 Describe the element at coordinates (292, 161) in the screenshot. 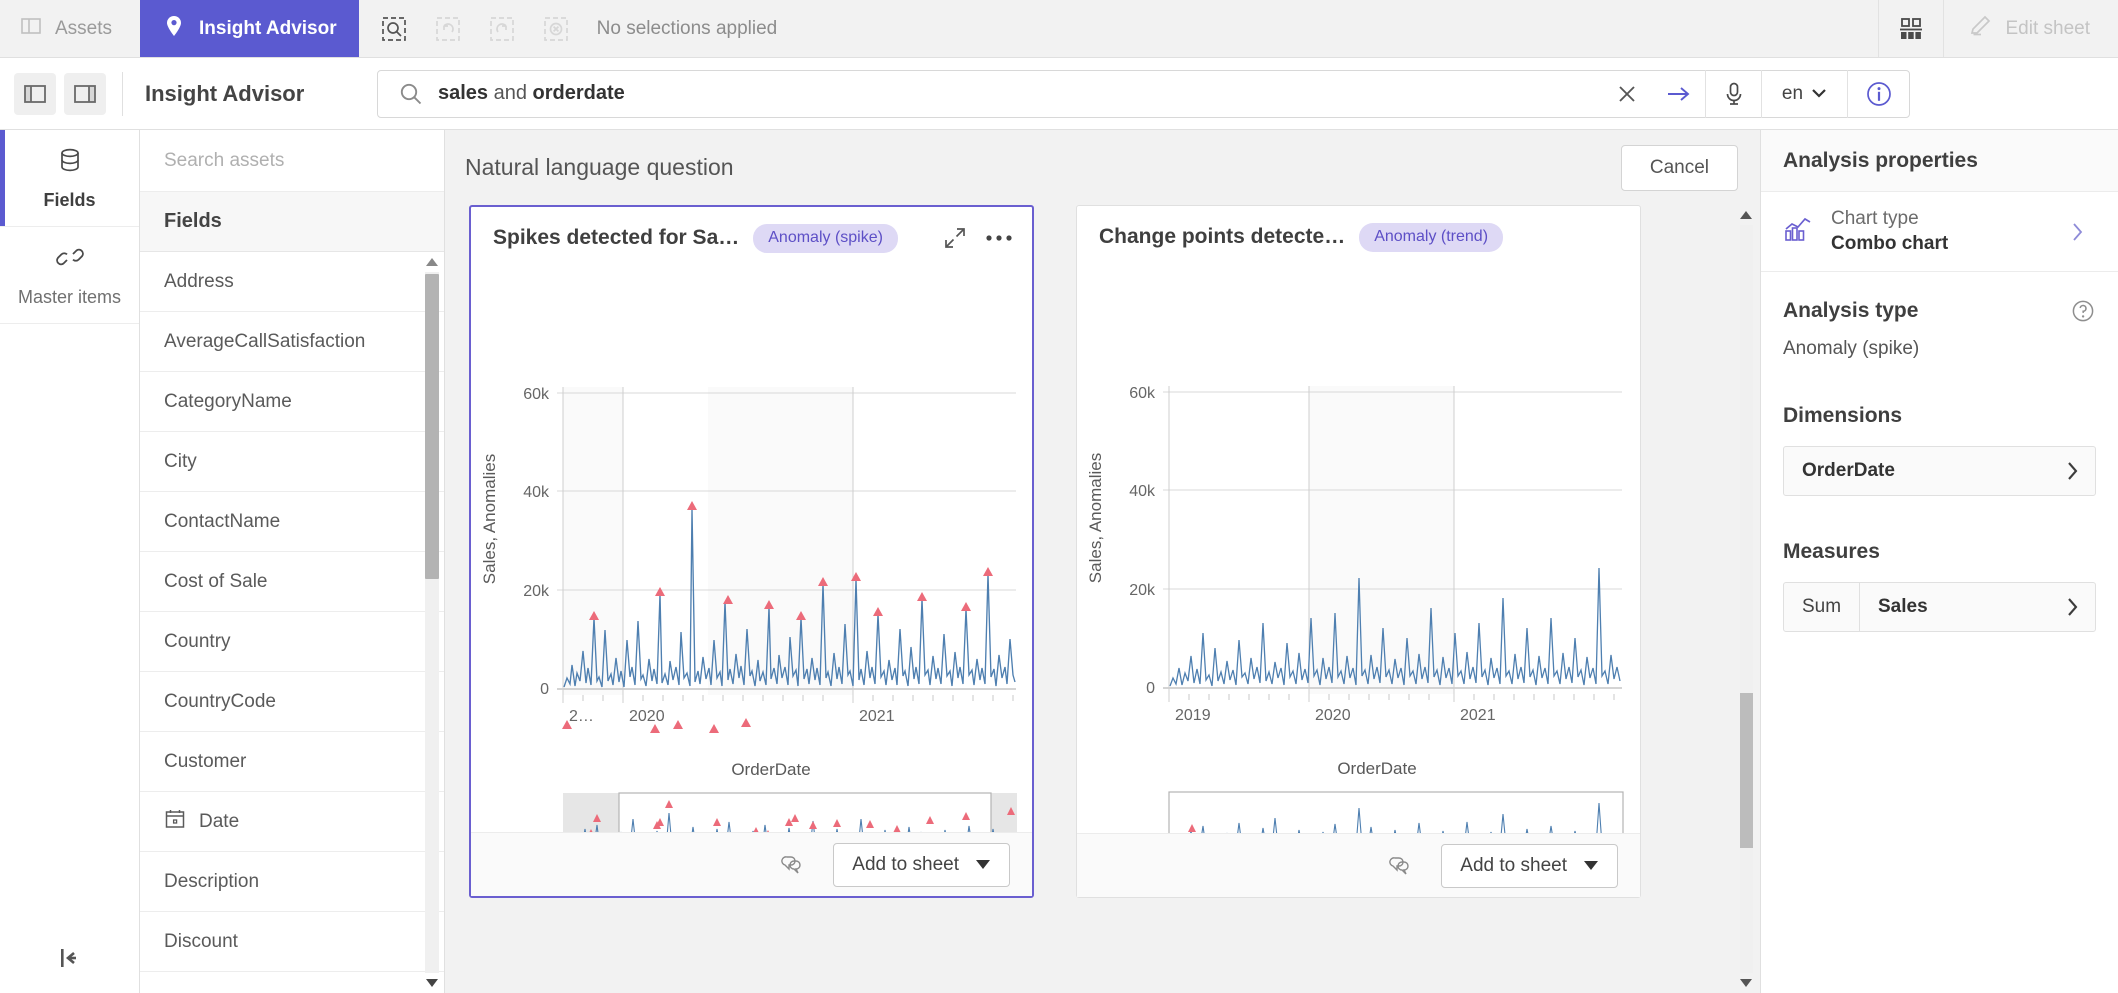

I see `assets-search-input: Search assets` at that location.